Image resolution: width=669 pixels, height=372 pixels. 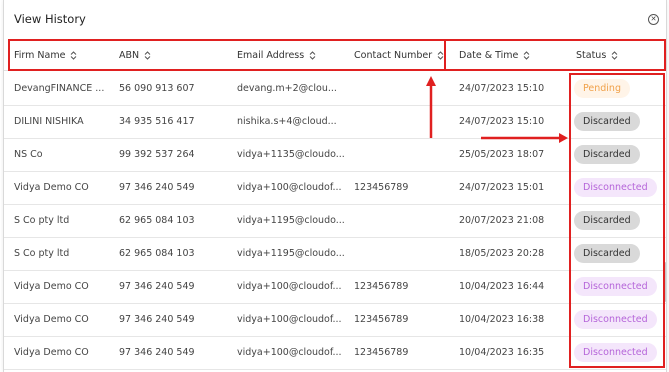 What do you see at coordinates (157, 88) in the screenshot?
I see `cell-abn: 56 090 913 607` at bounding box center [157, 88].